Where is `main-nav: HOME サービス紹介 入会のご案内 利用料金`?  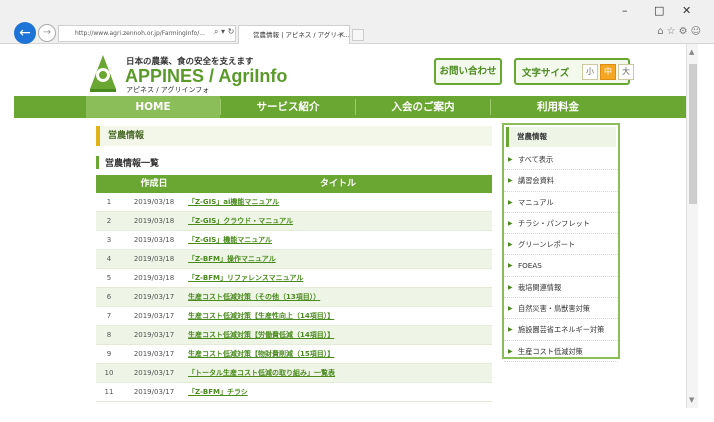 main-nav: HOME サービス紹介 入会のご案内 利用料金 is located at coordinates (350, 107).